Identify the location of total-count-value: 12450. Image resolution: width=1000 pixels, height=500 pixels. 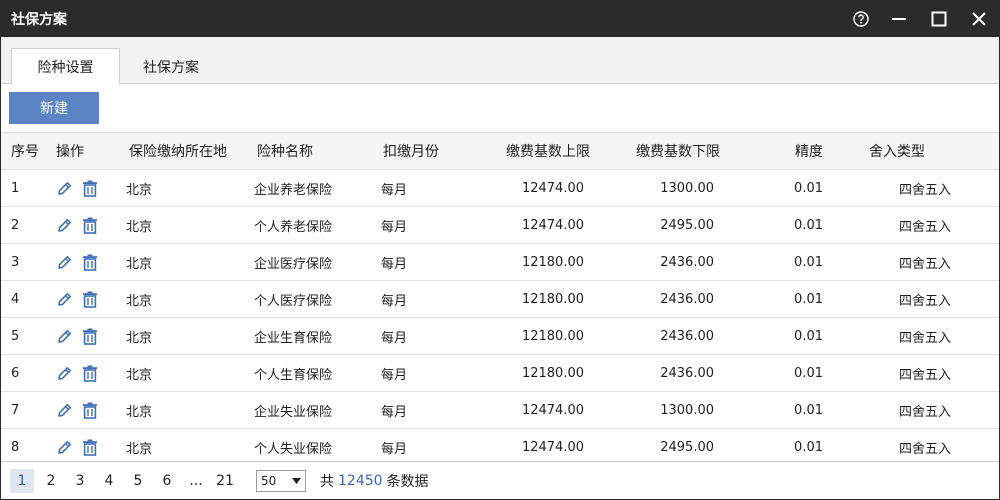
(360, 480).